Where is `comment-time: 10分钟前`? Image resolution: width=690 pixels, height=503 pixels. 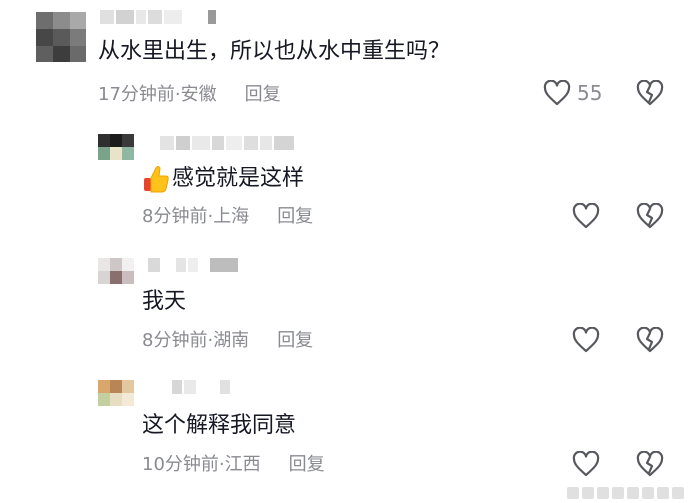 comment-time: 10分钟前 is located at coordinates (180, 464).